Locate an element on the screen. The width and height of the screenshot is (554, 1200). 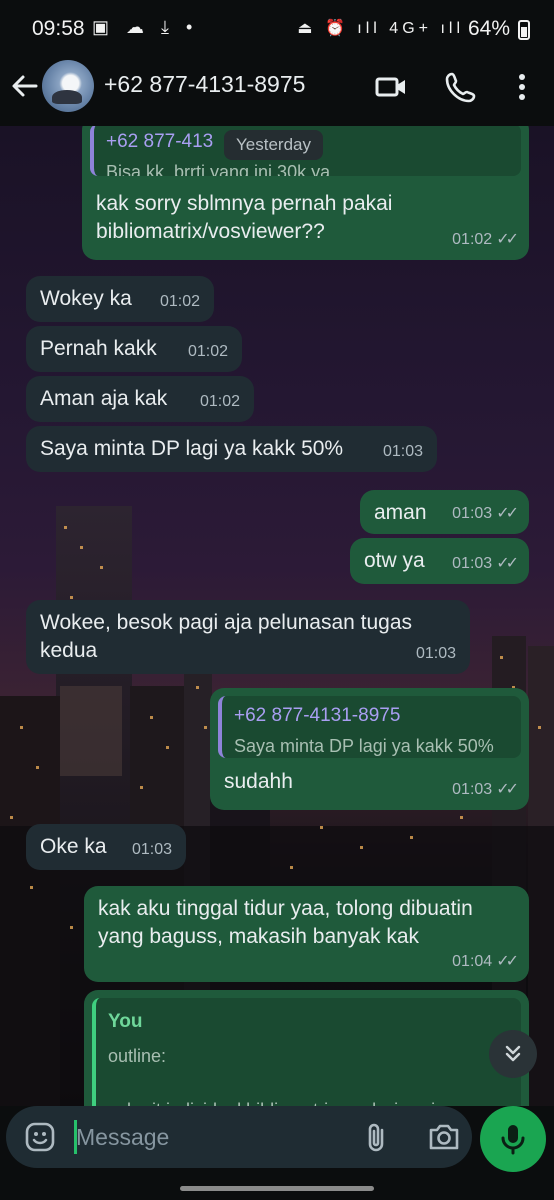
avatar is located at coordinates (68, 86).